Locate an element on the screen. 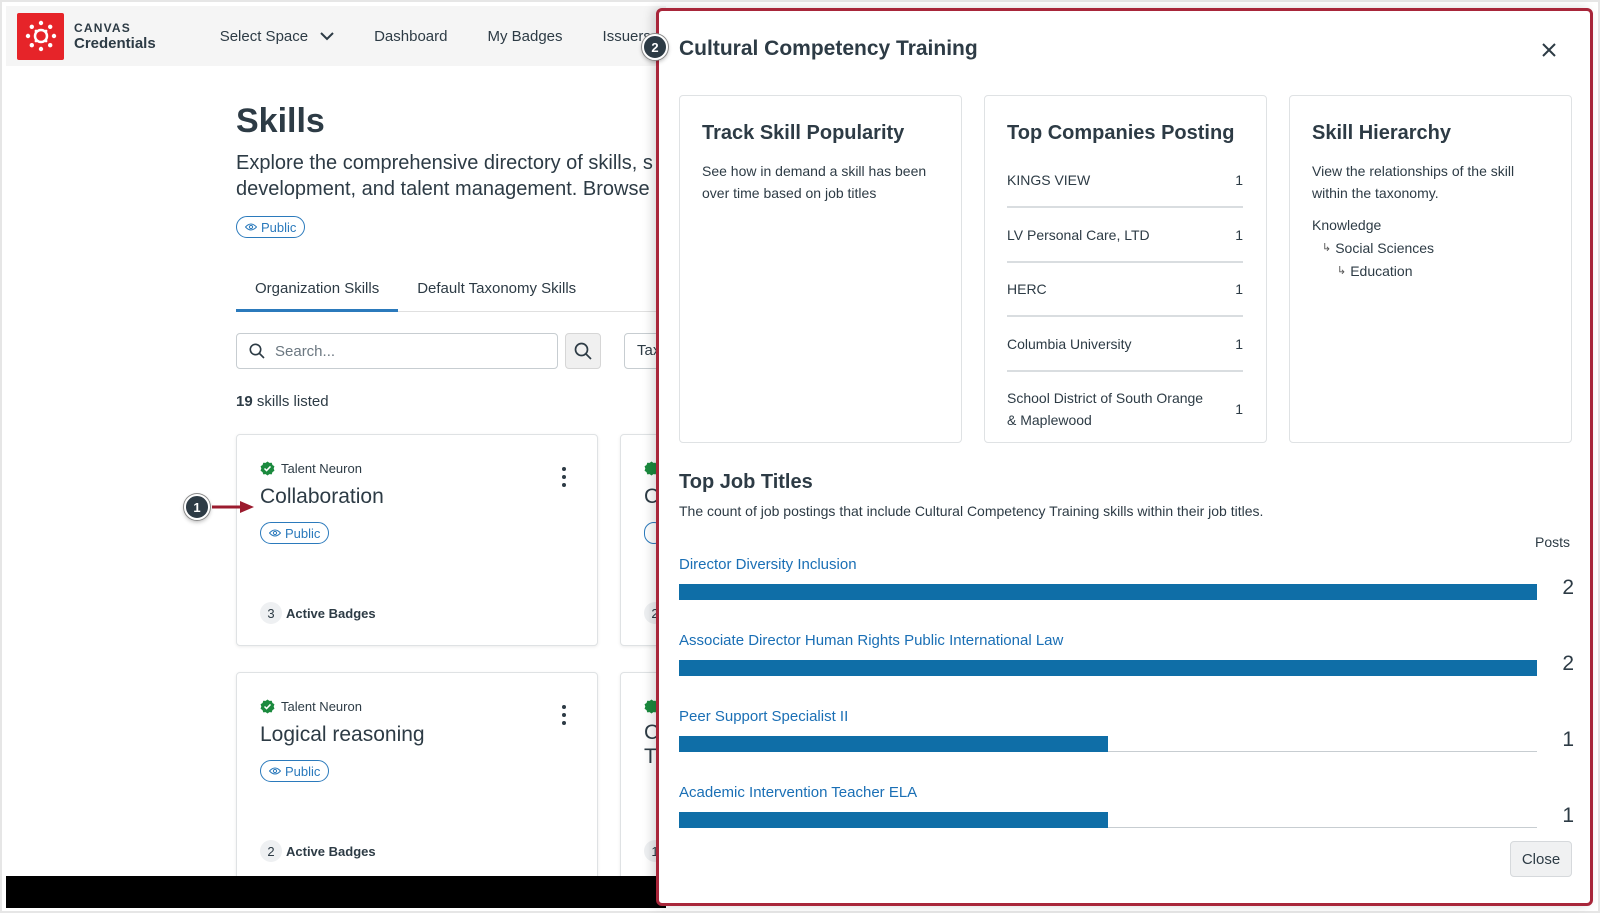 This screenshot has height=913, width=1600. hierarchy-level-1: ↳ Social Sciences is located at coordinates (1378, 248).